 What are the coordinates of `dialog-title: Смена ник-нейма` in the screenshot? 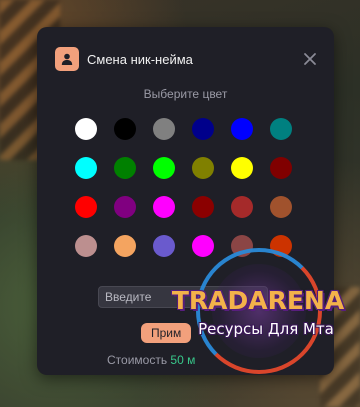 It's located at (140, 59).